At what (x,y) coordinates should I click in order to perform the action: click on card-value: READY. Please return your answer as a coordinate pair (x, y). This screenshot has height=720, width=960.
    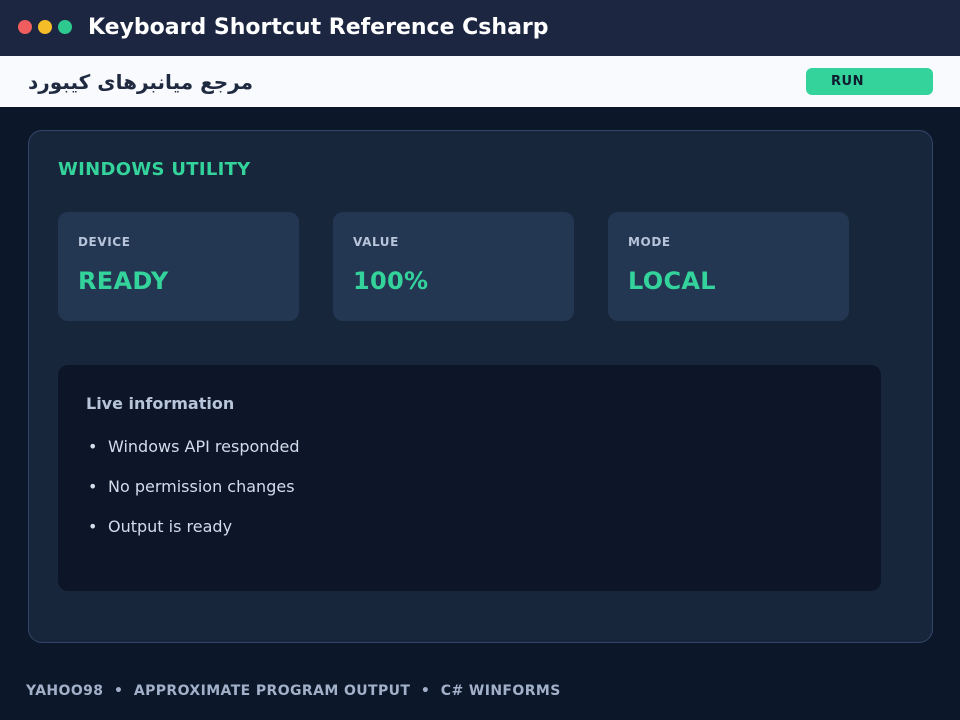
    Looking at the image, I should click on (123, 281).